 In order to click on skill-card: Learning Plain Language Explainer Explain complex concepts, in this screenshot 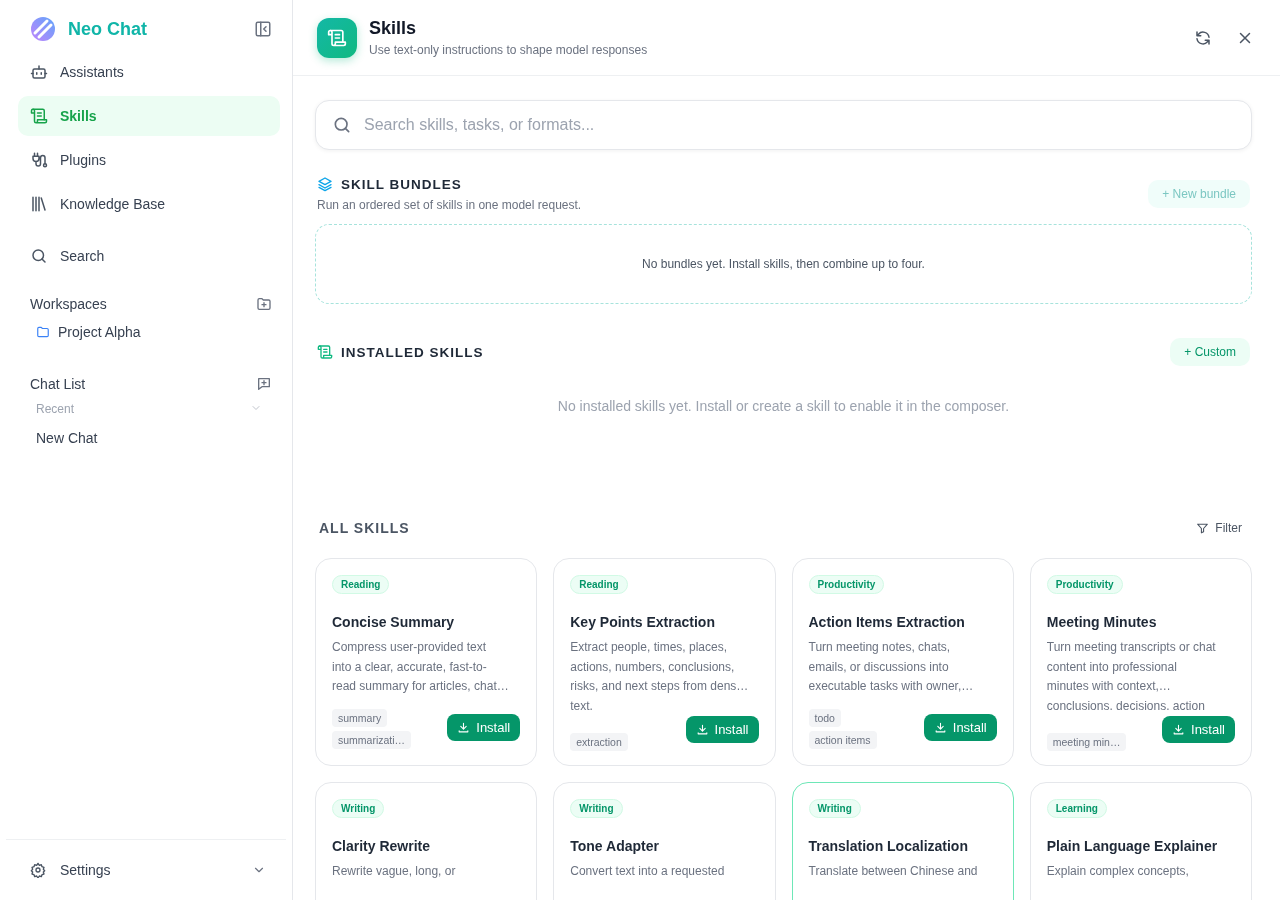, I will do `click(1140, 841)`.